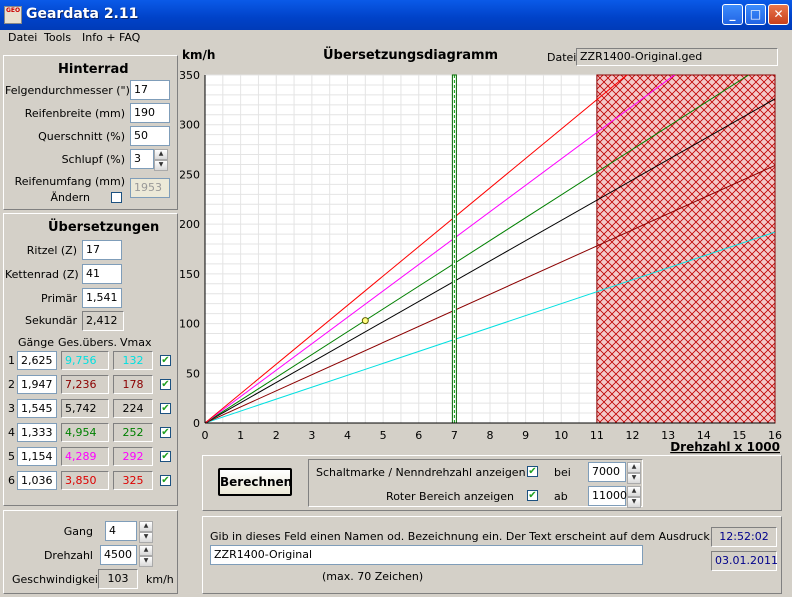 Image resolution: width=792 pixels, height=597 pixels. I want to click on gear-vmax: 224, so click(133, 408).